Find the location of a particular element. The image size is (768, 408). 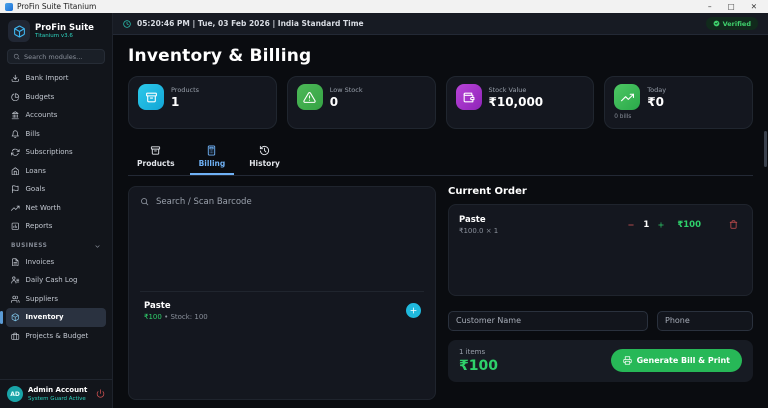

trending-up-icon is located at coordinates (15, 208).